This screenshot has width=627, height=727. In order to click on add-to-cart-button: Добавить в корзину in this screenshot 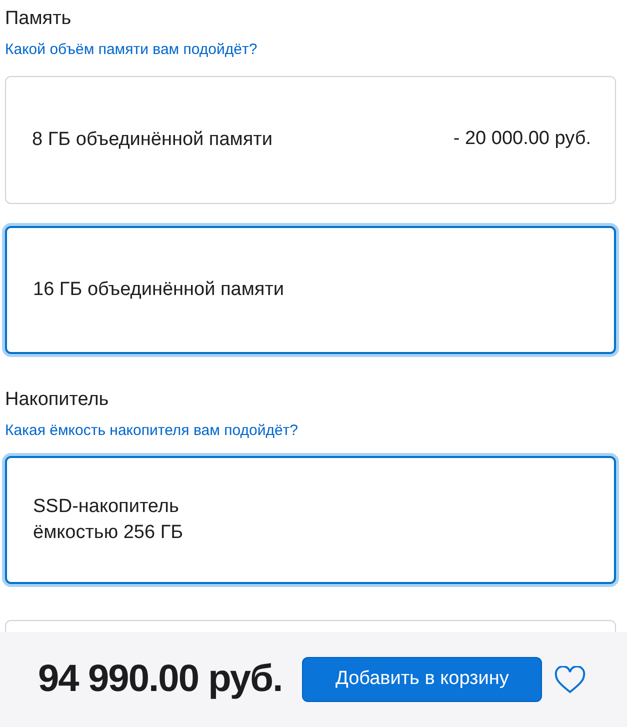, I will do `click(422, 679)`.